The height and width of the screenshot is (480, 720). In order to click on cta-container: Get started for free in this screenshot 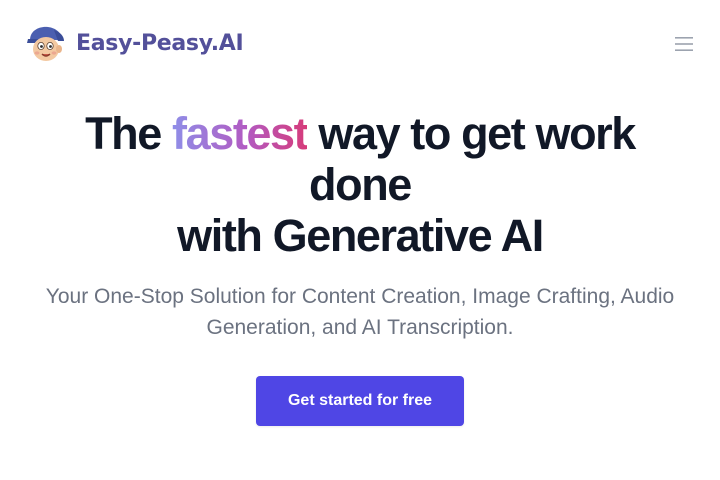, I will do `click(360, 401)`.